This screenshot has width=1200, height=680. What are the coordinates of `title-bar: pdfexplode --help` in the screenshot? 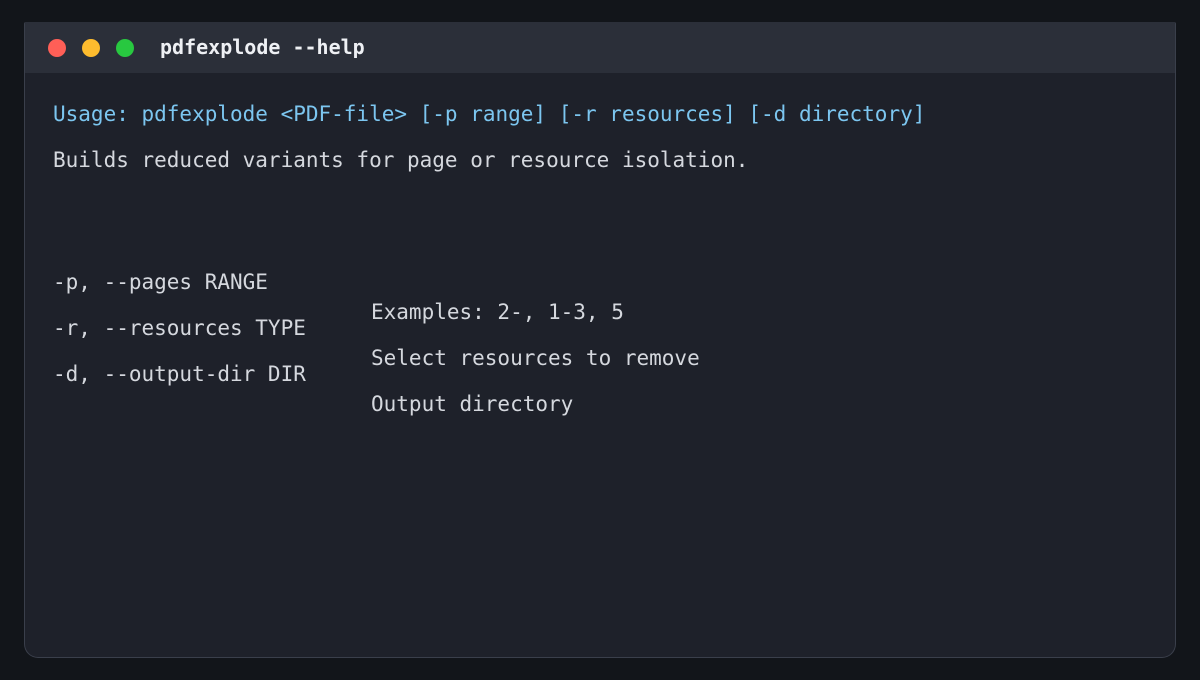 It's located at (600, 47).